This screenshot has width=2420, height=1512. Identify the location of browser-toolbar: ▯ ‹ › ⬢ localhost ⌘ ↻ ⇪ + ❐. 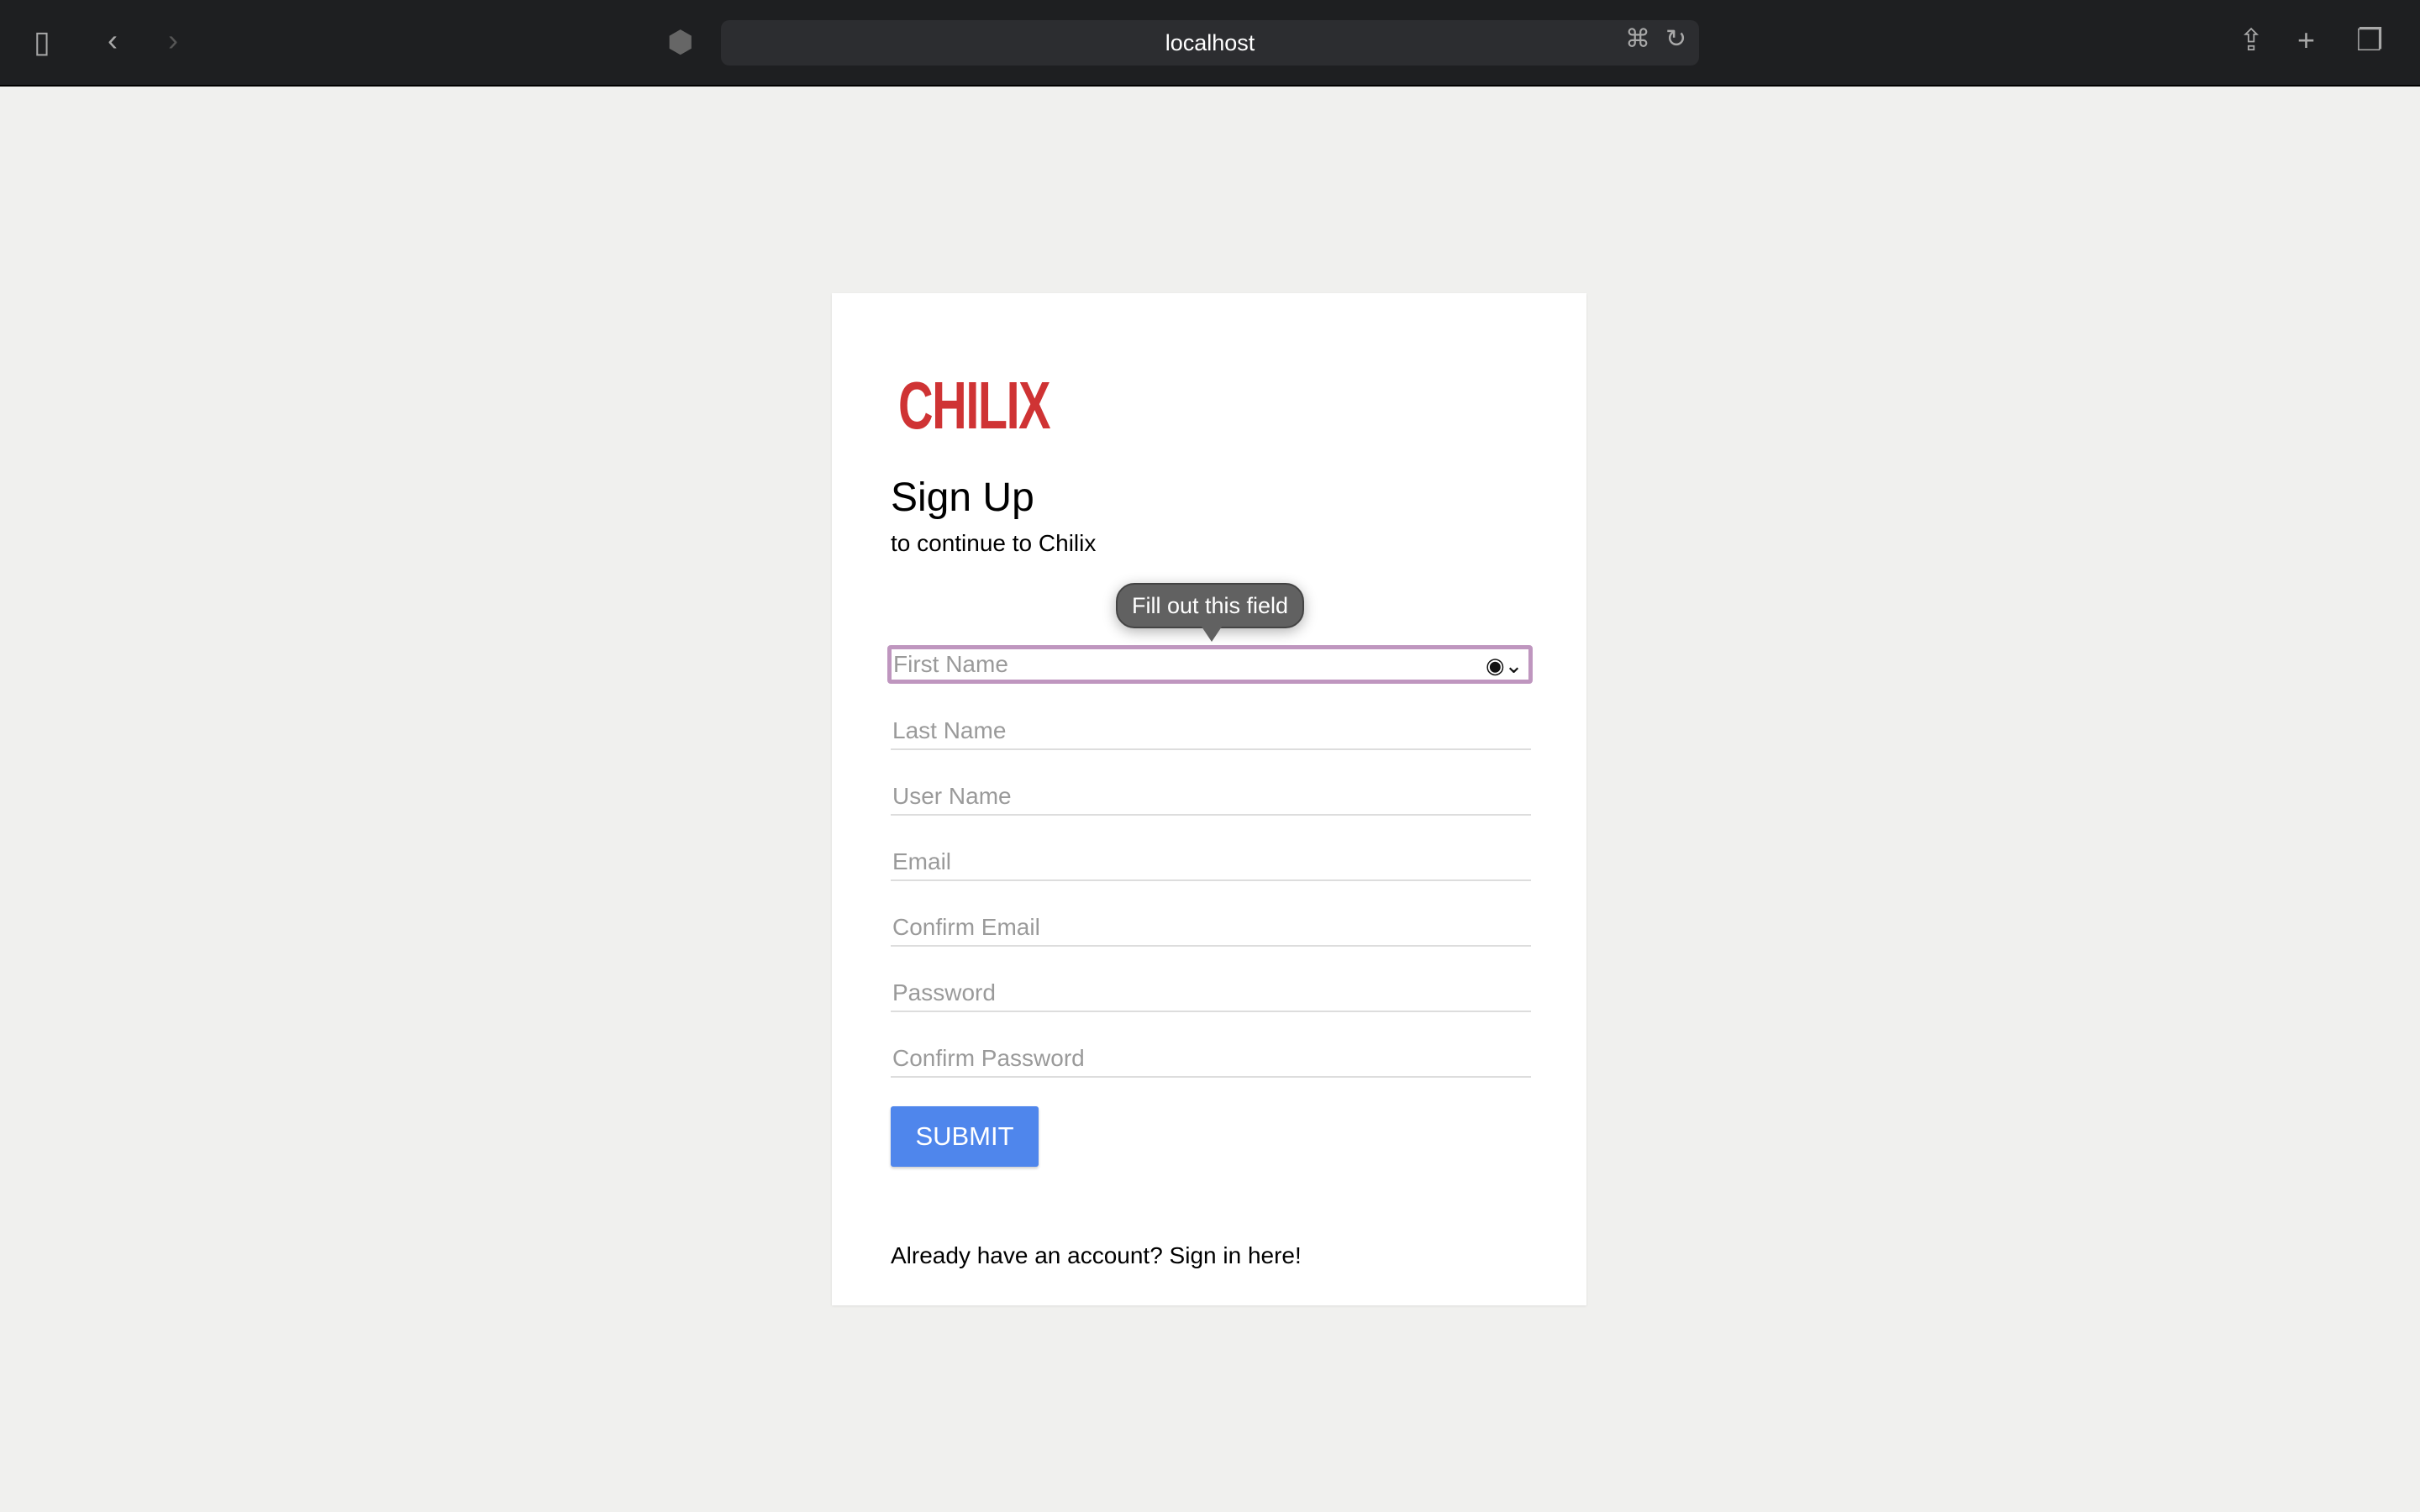
(1210, 43).